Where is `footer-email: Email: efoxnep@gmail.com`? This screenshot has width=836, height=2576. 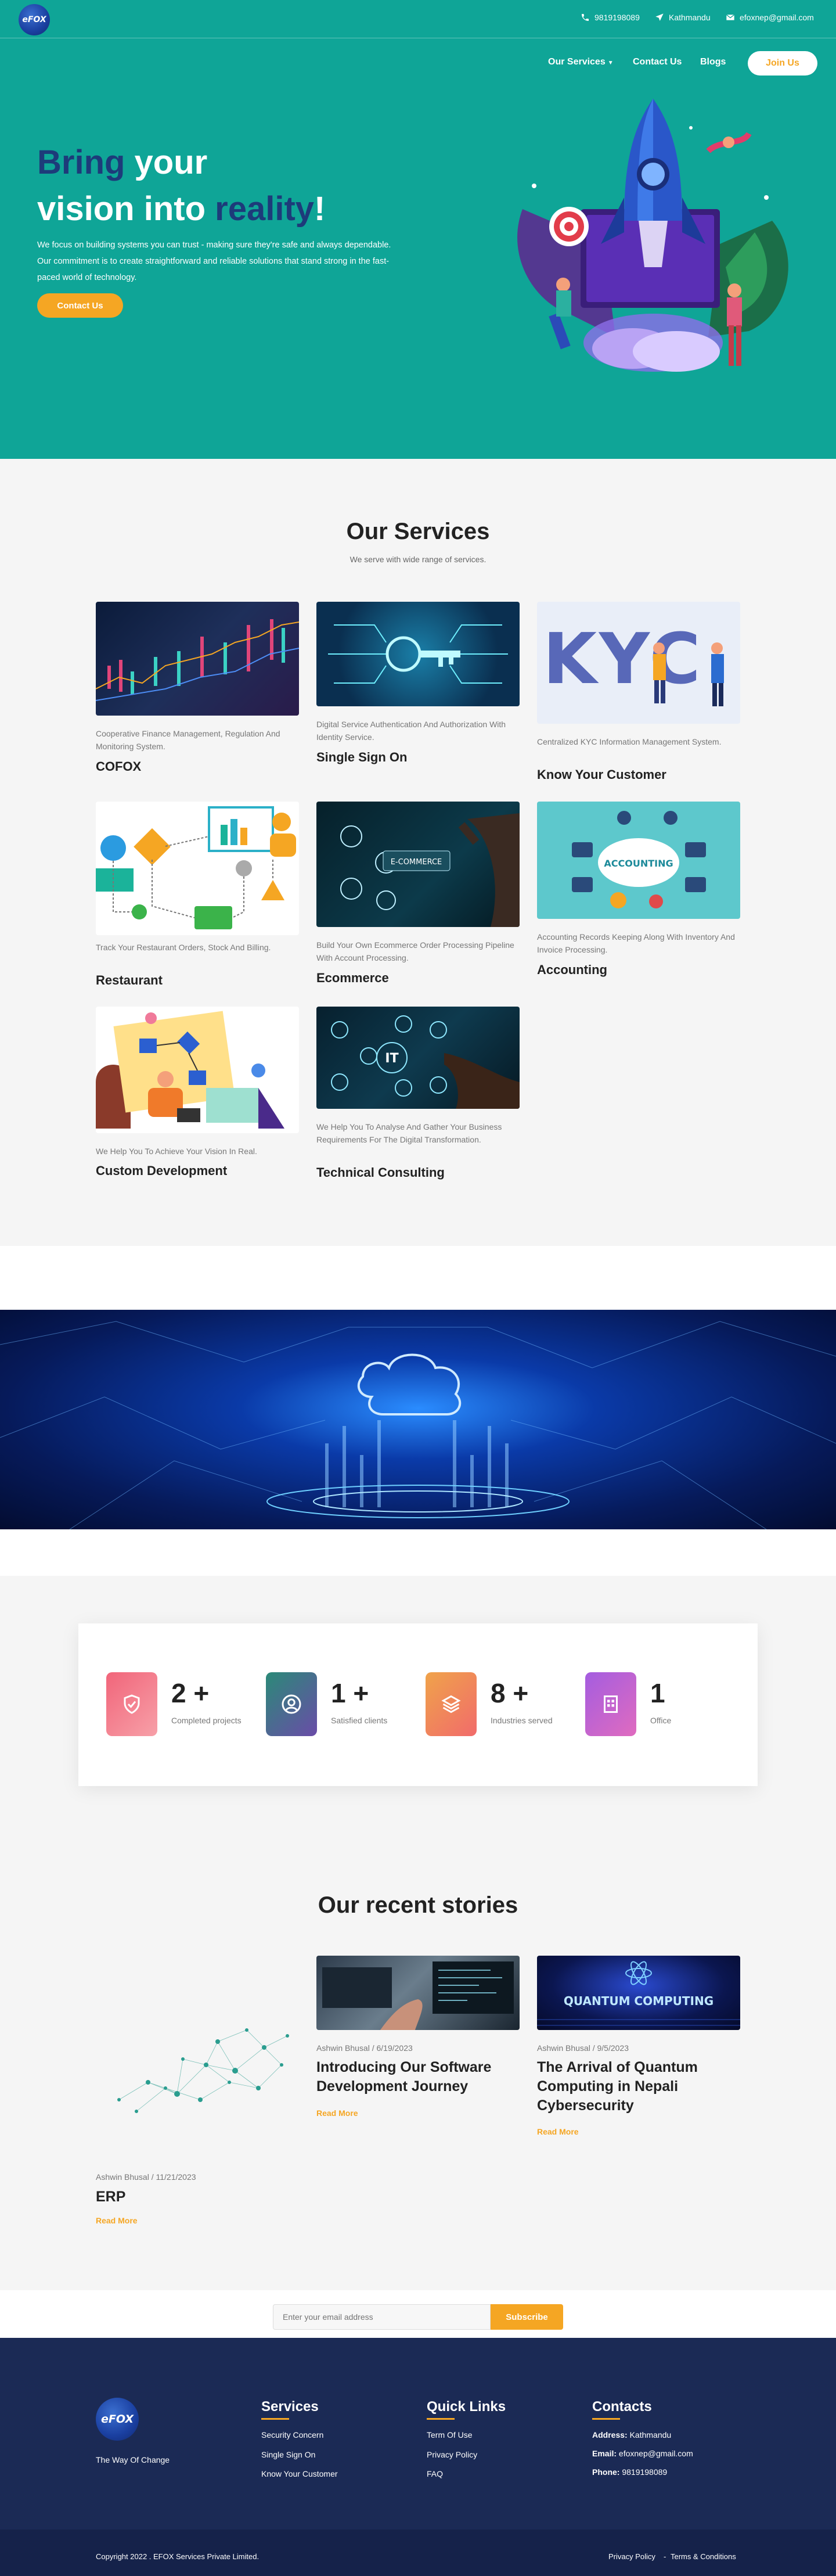
footer-email: Email: efoxnep@gmail.com is located at coordinates (642, 2453).